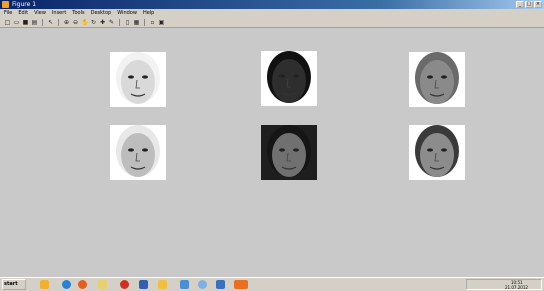 The height and width of the screenshot is (291, 544). I want to click on start-button: start, so click(14, 284).